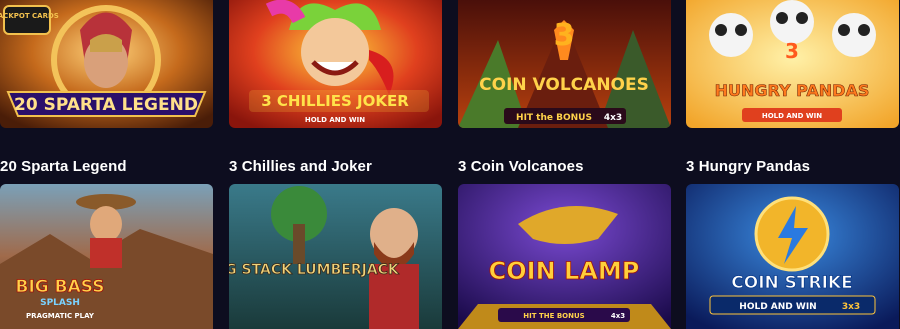 The height and width of the screenshot is (329, 900). Describe the element at coordinates (314, 270) in the screenshot. I see `game-logo-text: BIG STACK LUMBERJACK` at that location.